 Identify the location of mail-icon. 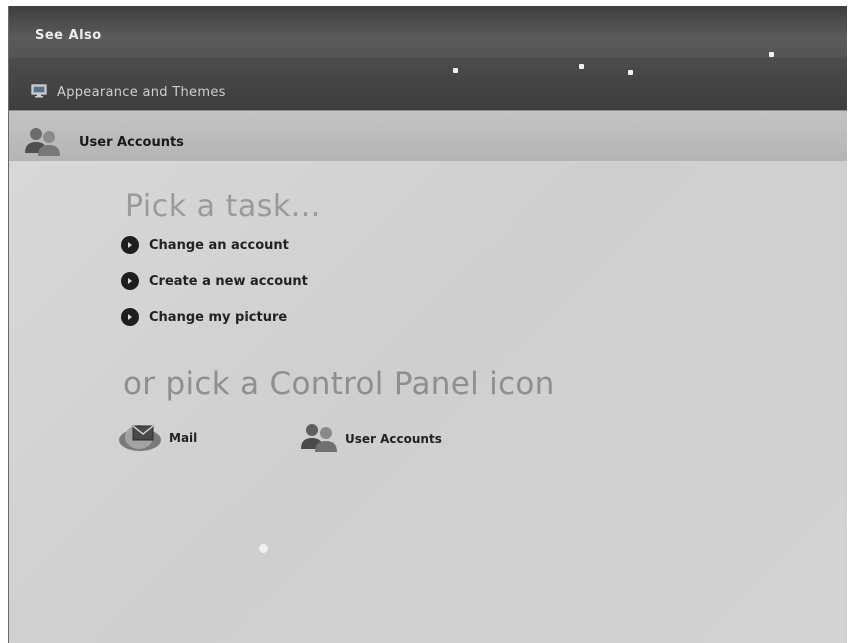
(140, 438).